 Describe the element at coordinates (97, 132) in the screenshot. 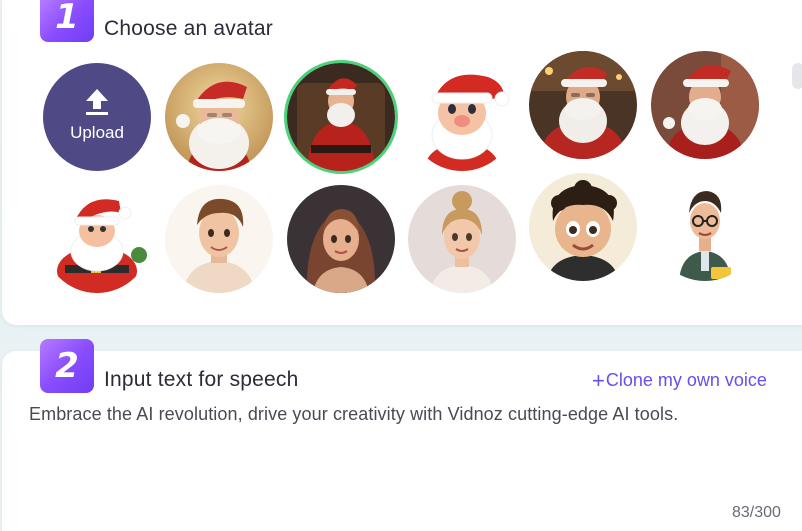

I see `upload-label: Upload` at that location.